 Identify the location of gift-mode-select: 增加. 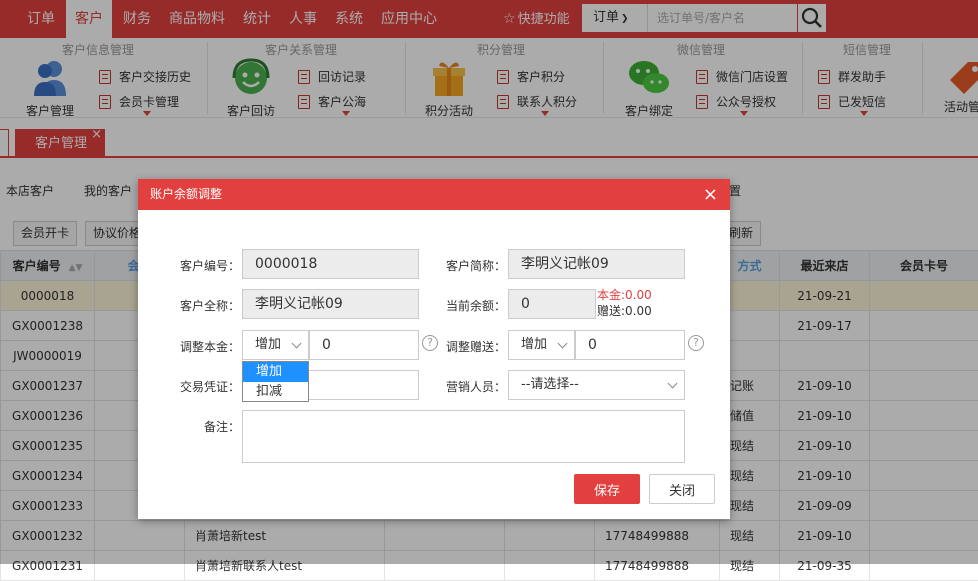
(541, 345).